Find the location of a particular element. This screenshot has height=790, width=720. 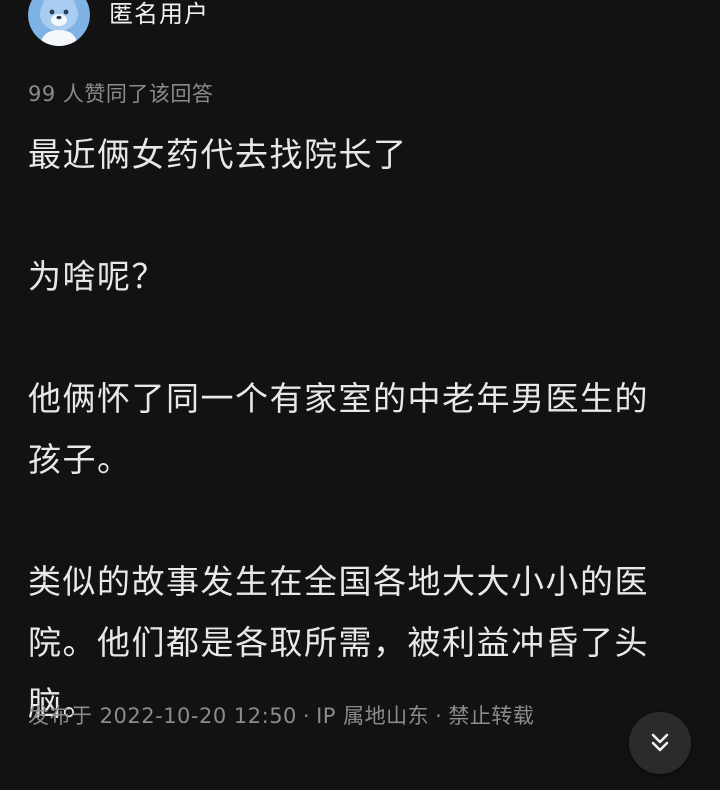

double-chevron-down-icon is located at coordinates (660, 742).